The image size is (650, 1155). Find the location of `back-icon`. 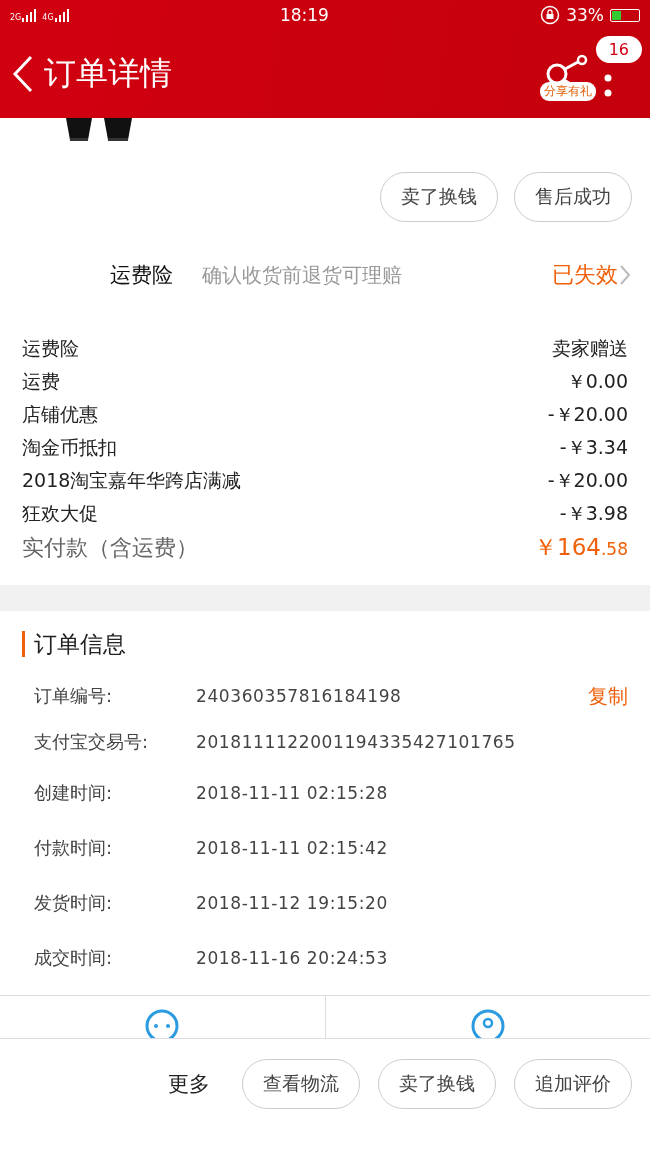

back-icon is located at coordinates (23, 74).